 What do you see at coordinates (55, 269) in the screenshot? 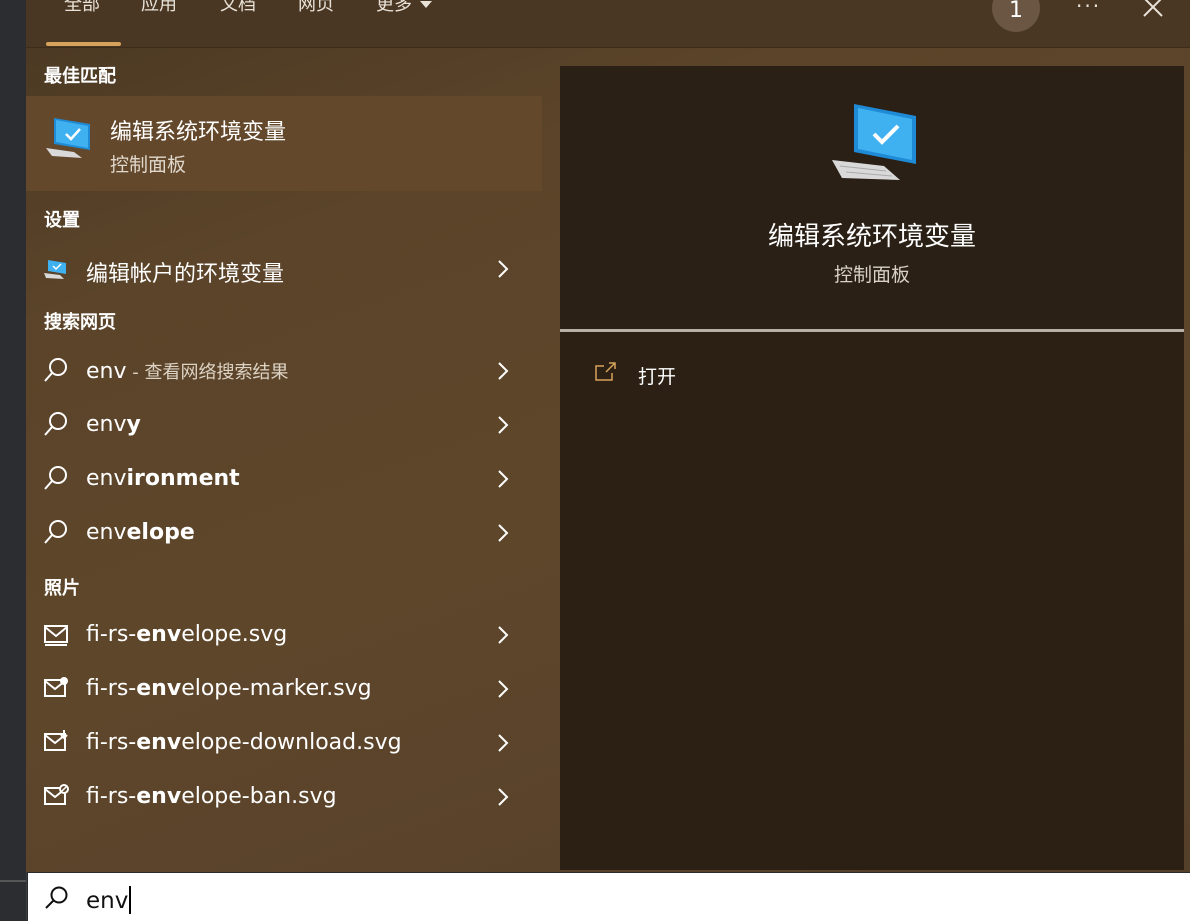
I see `monitor-settings-icon` at bounding box center [55, 269].